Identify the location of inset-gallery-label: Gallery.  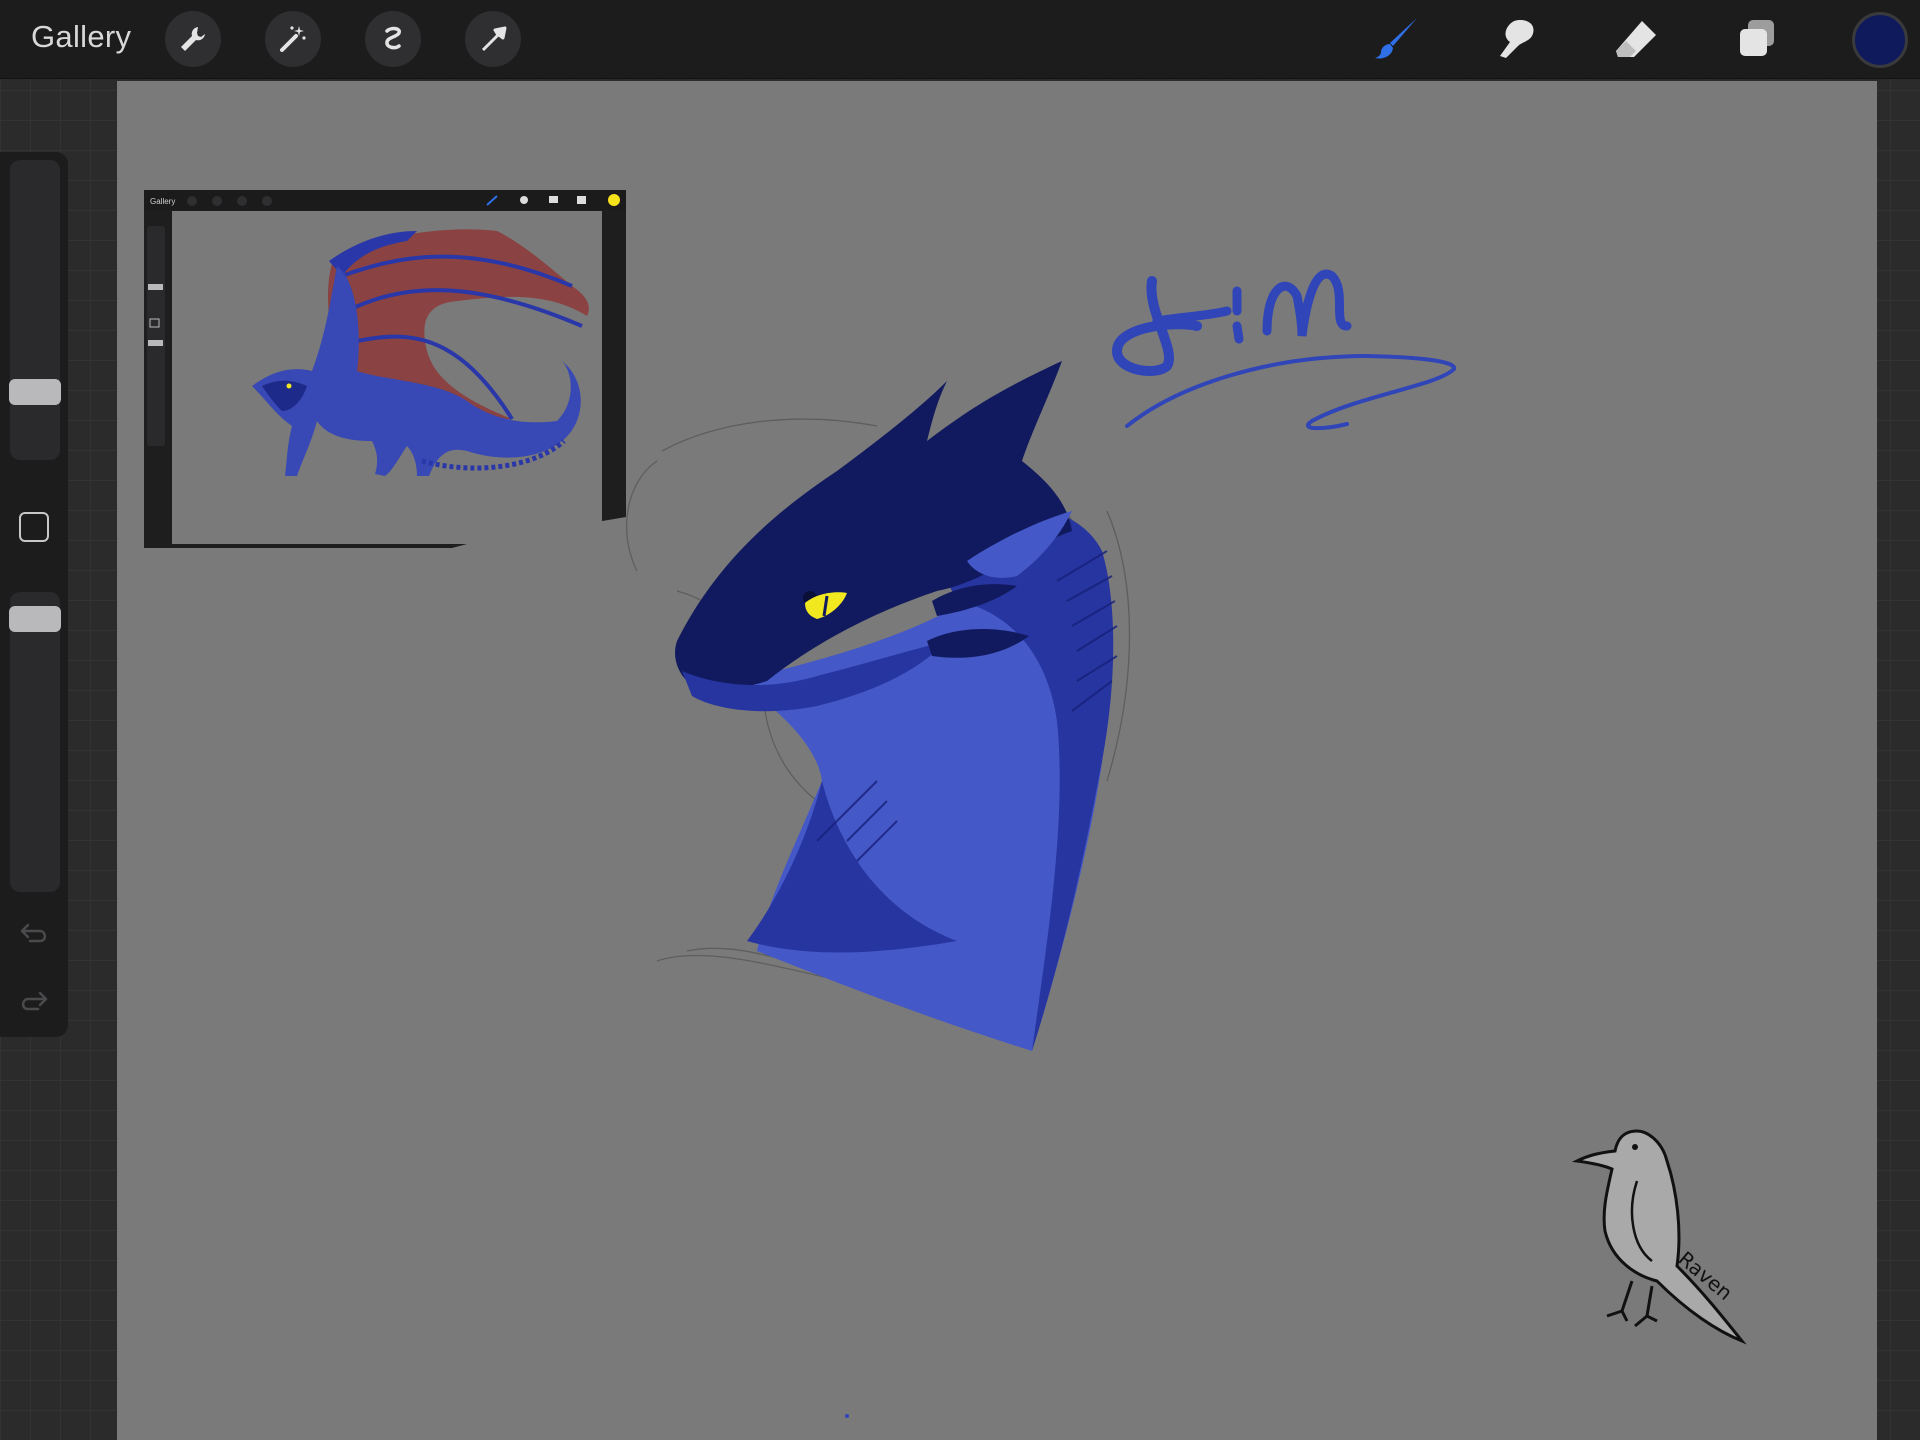
(162, 201).